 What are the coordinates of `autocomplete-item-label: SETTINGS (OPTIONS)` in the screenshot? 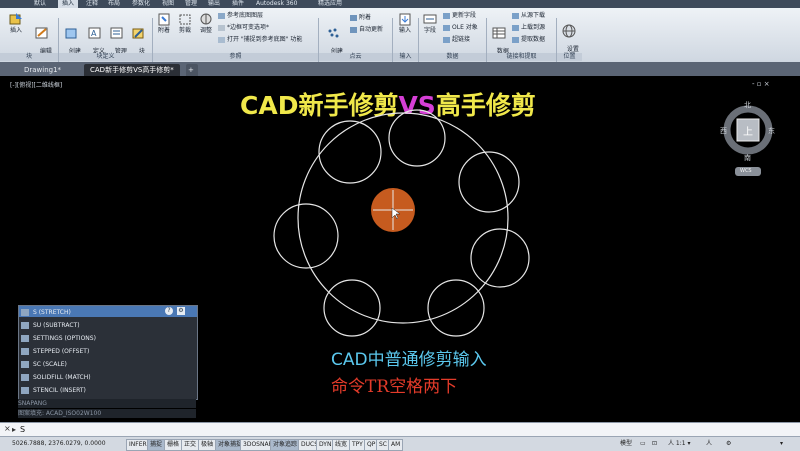 It's located at (64, 338).